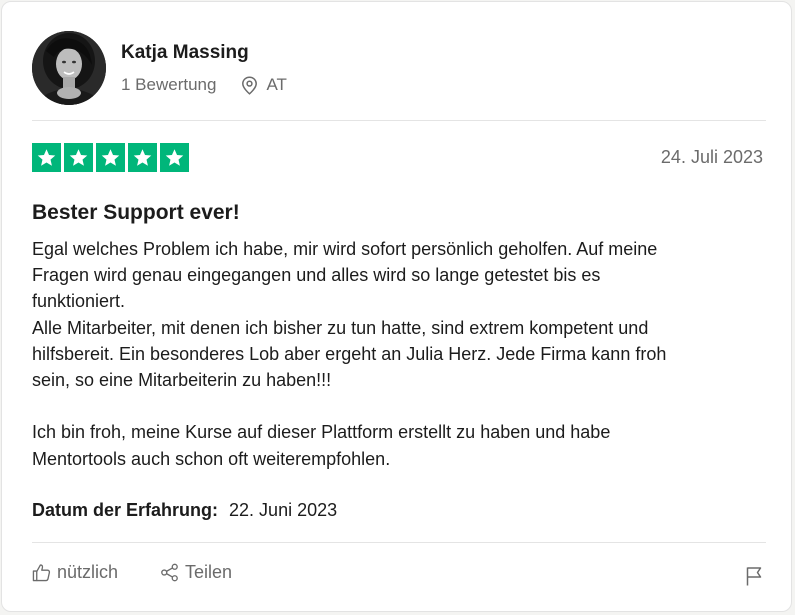  I want to click on share-button: Teilen, so click(196, 572).